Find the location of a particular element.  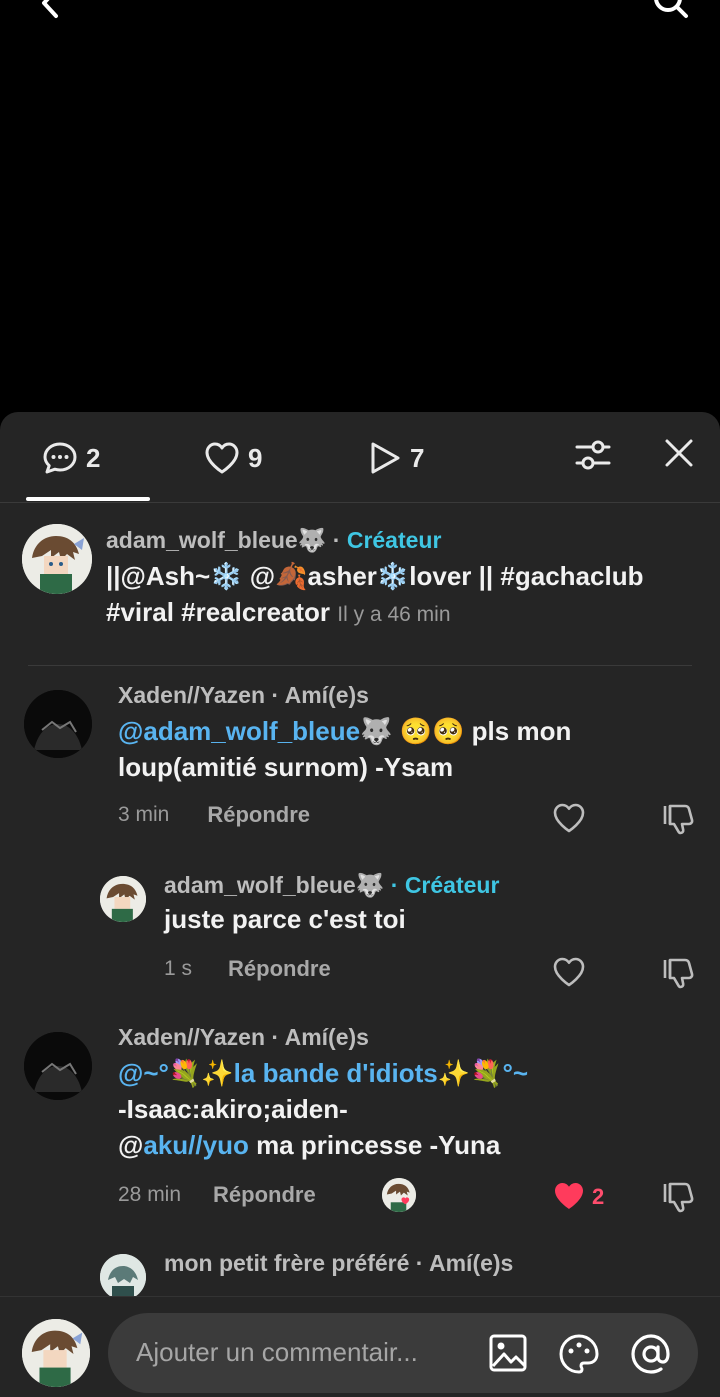

image-icon is located at coordinates (508, 1355).